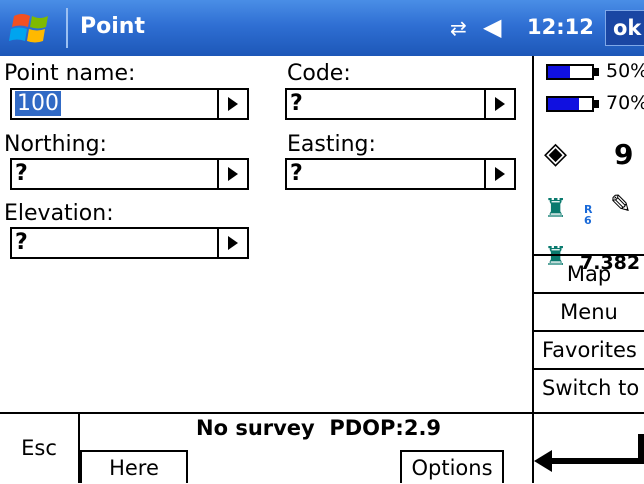 This screenshot has width=644, height=484. I want to click on rover-receiver-icon: ♜, so click(555, 209).